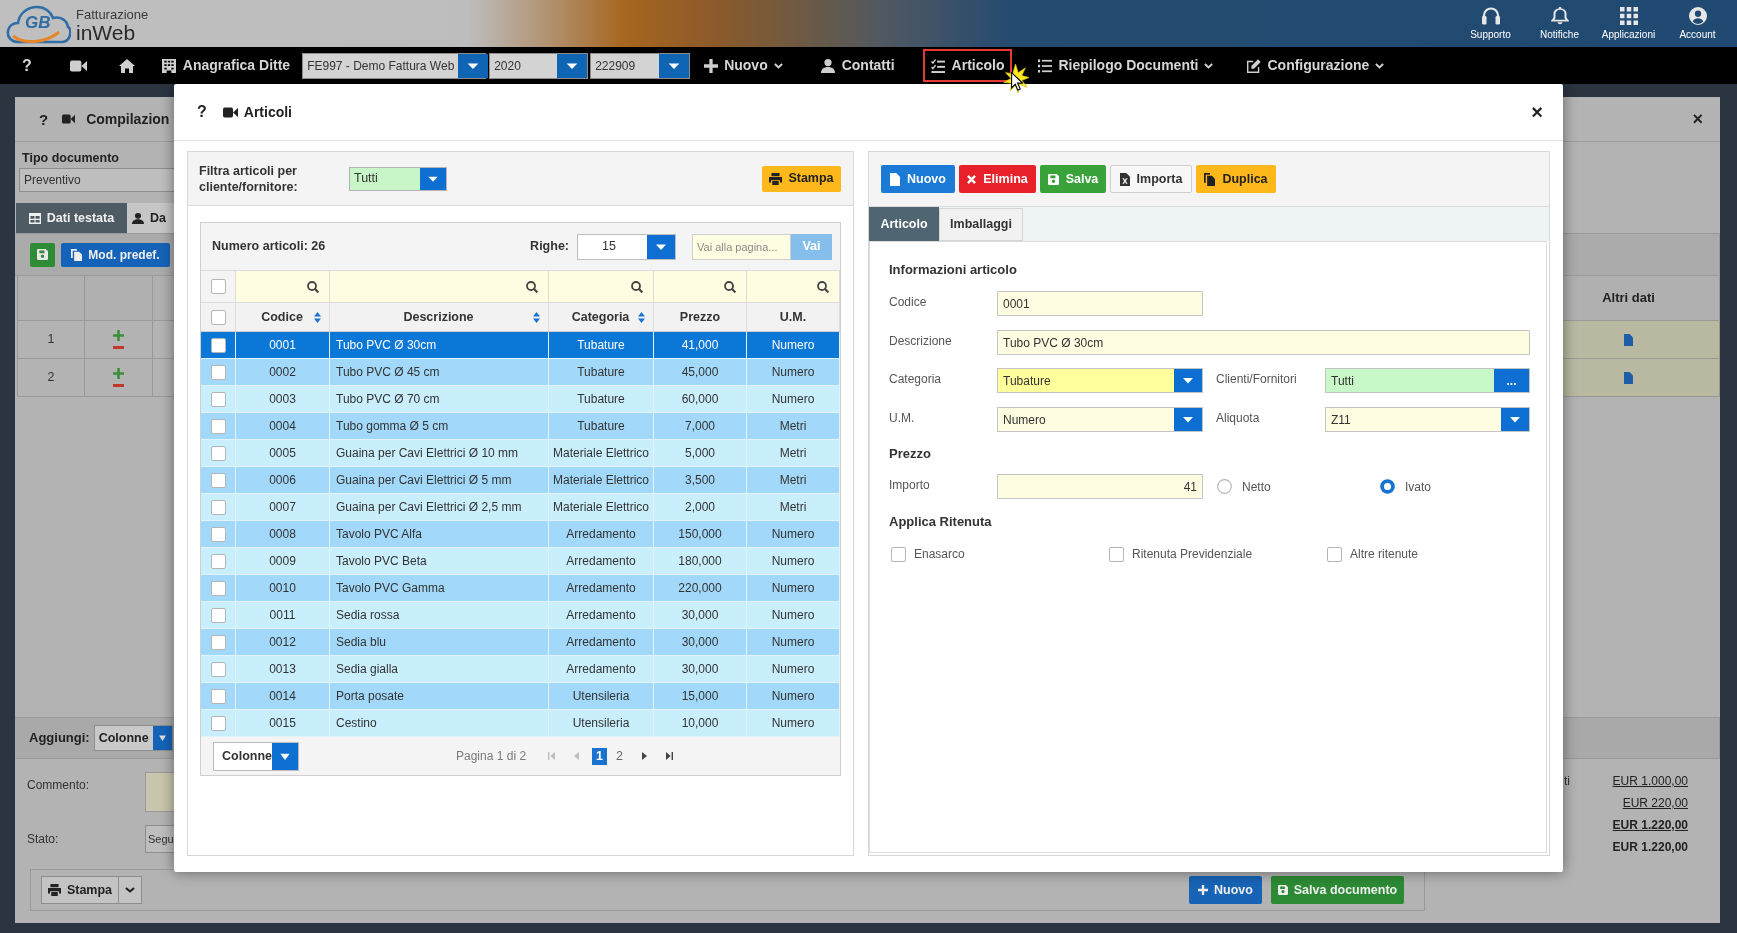 This screenshot has width=1737, height=933. I want to click on home-icon, so click(126, 65).